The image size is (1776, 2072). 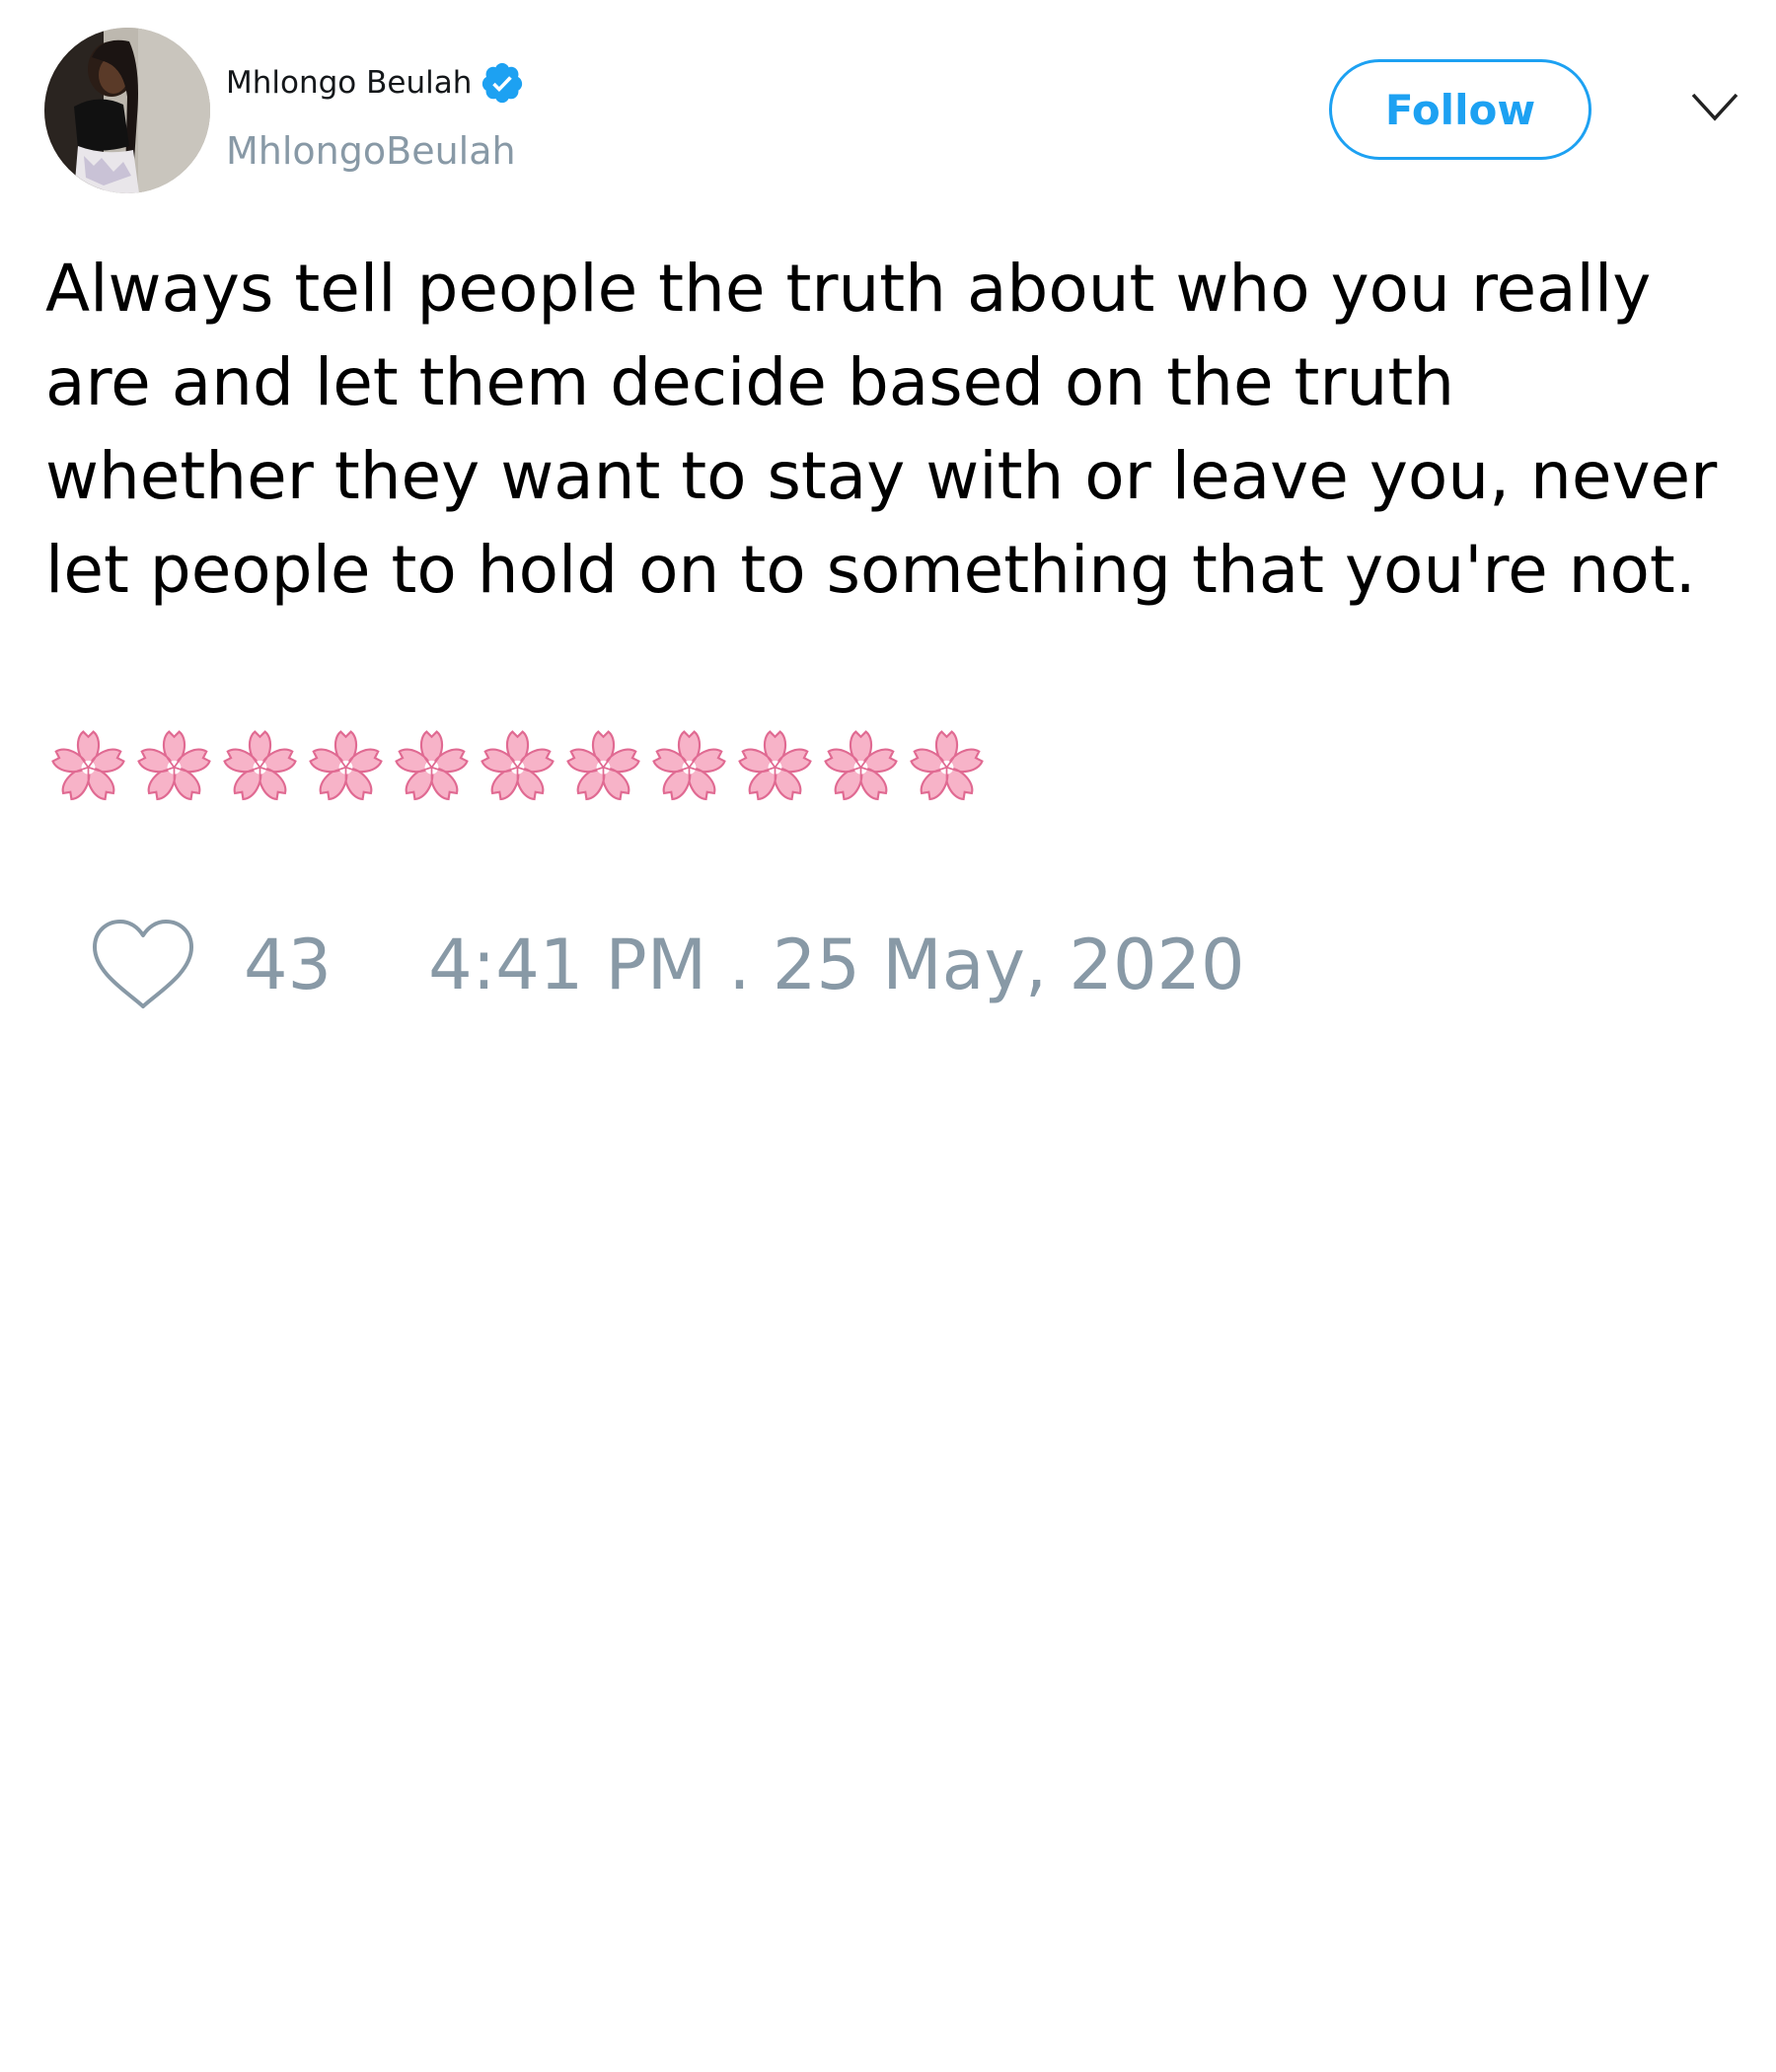 I want to click on emoji-row, so click(x=518, y=766).